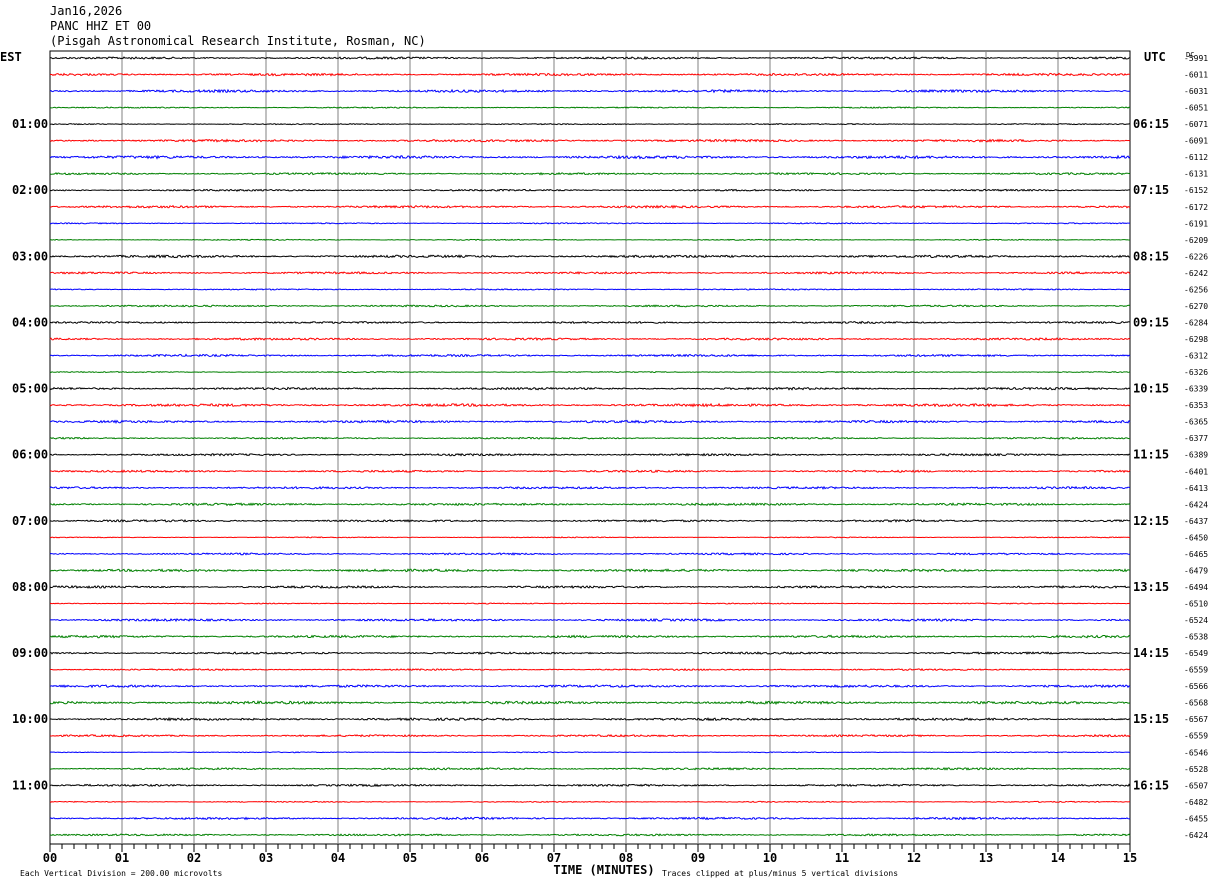 The image size is (1210, 886). Describe the element at coordinates (30, 785) in the screenshot. I see `left-hour-label: 11:00` at that location.